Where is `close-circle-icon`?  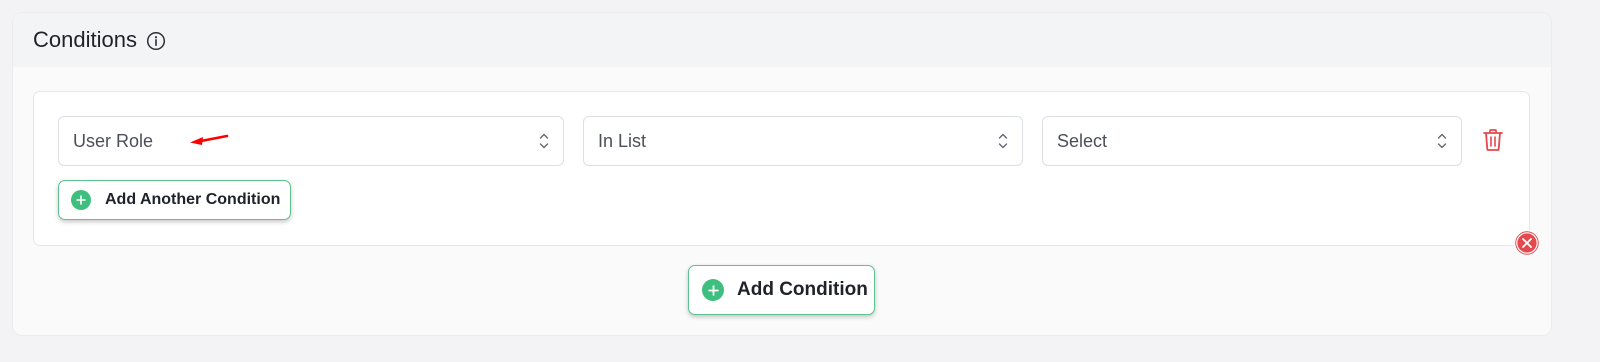 close-circle-icon is located at coordinates (1527, 243).